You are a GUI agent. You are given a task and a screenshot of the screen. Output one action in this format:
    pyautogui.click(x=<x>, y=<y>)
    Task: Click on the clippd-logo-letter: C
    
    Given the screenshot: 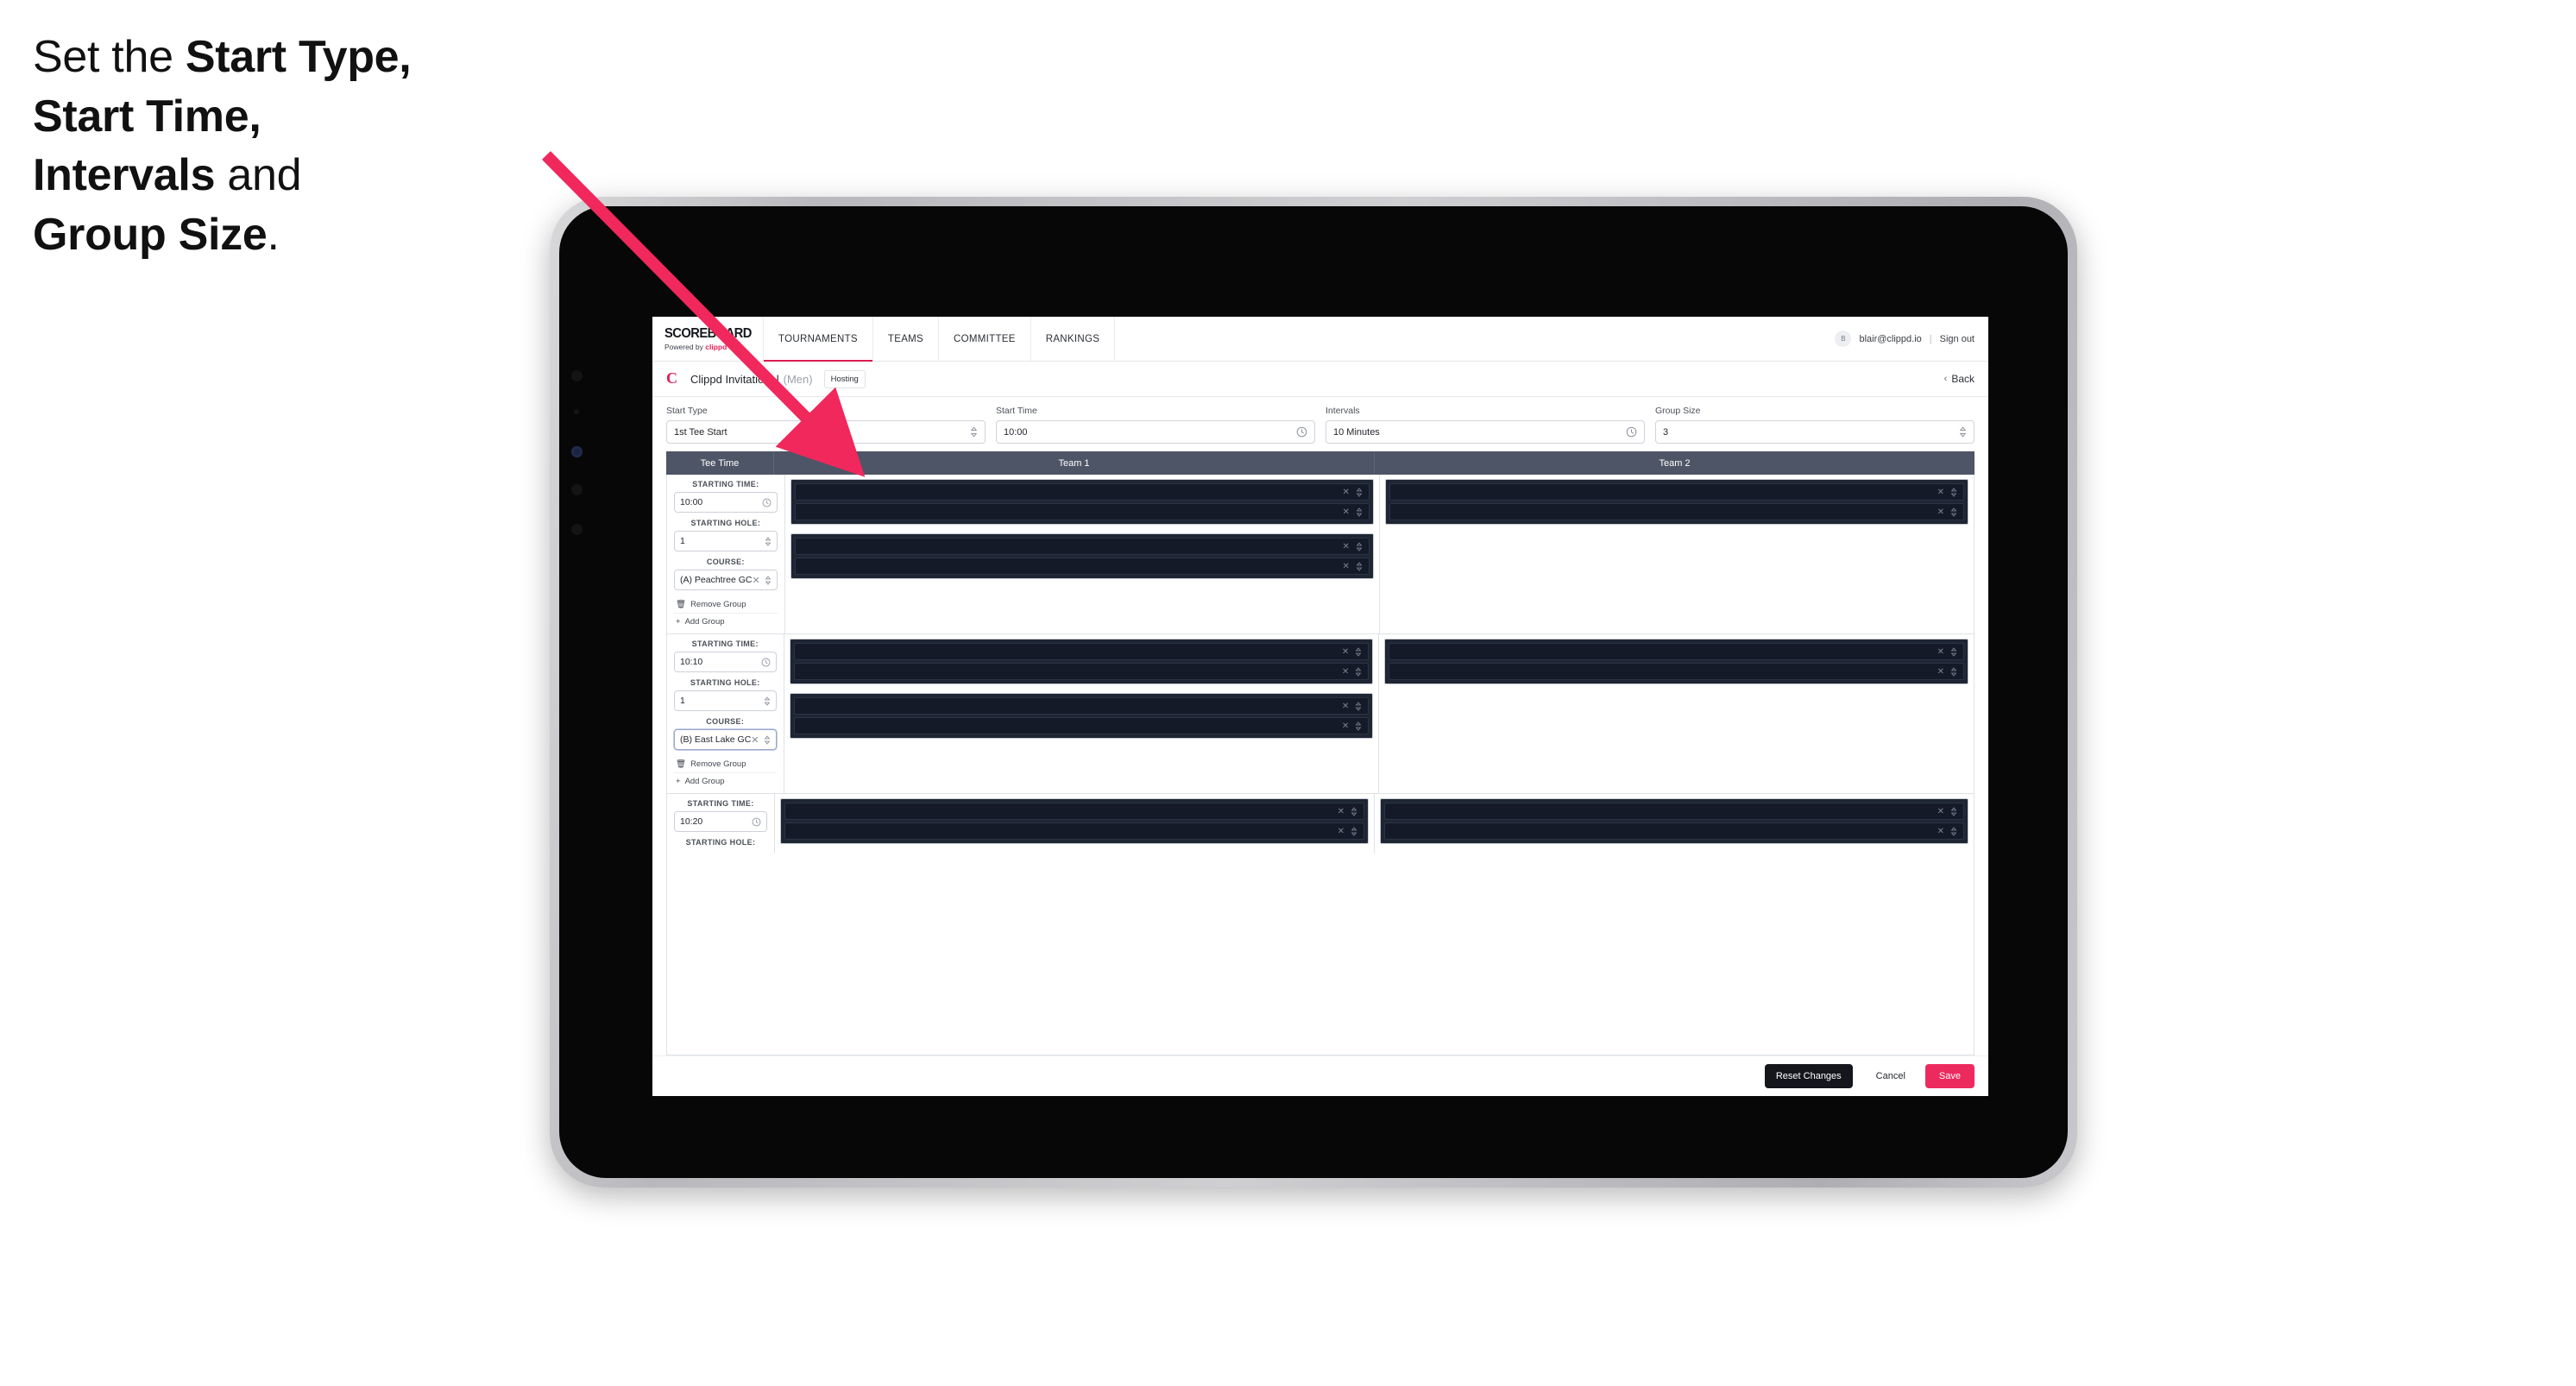 What is the action you would take?
    pyautogui.click(x=671, y=378)
    